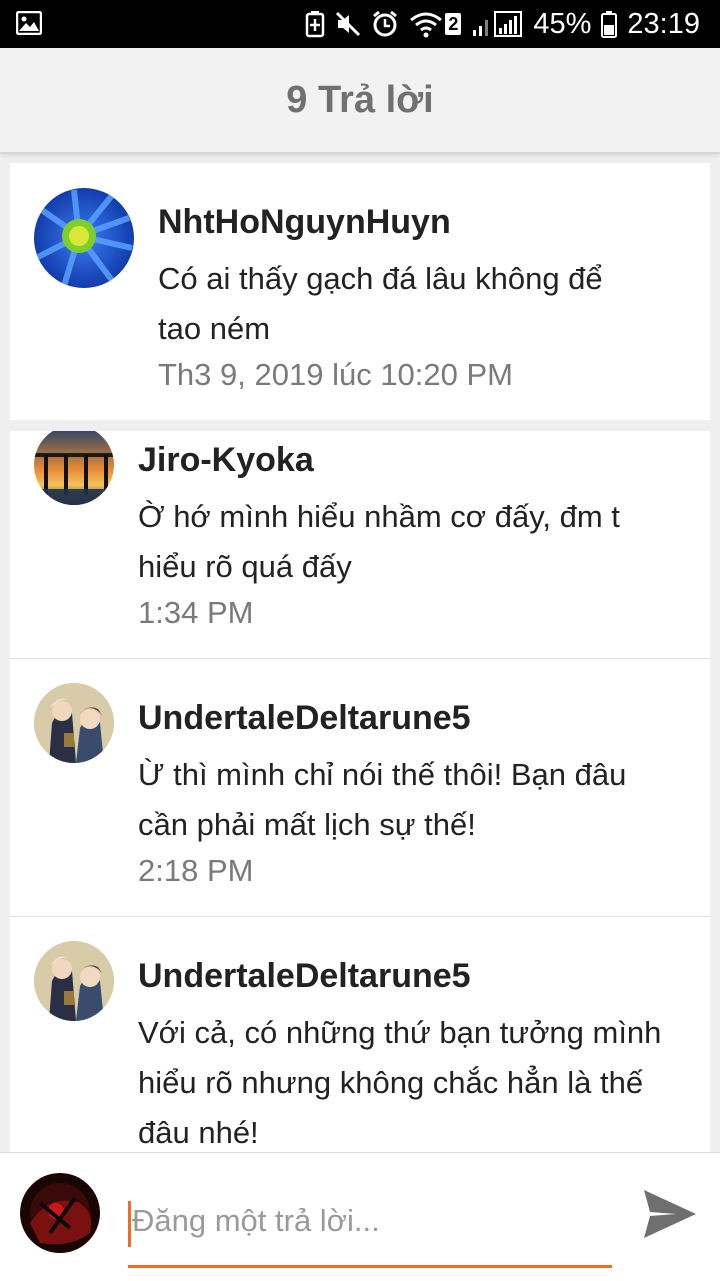 The image size is (720, 1281). Describe the element at coordinates (497, 24) in the screenshot. I see `signal-icon` at that location.